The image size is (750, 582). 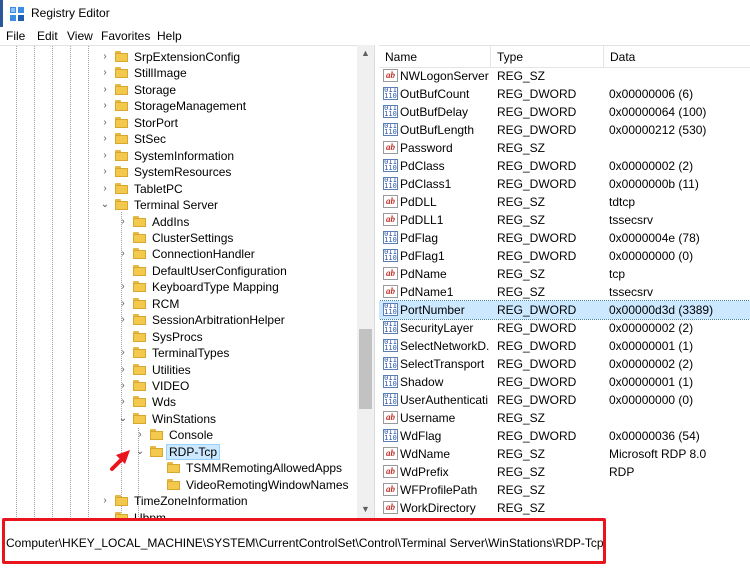 I want to click on scrollbar-thumb, so click(x=365, y=369).